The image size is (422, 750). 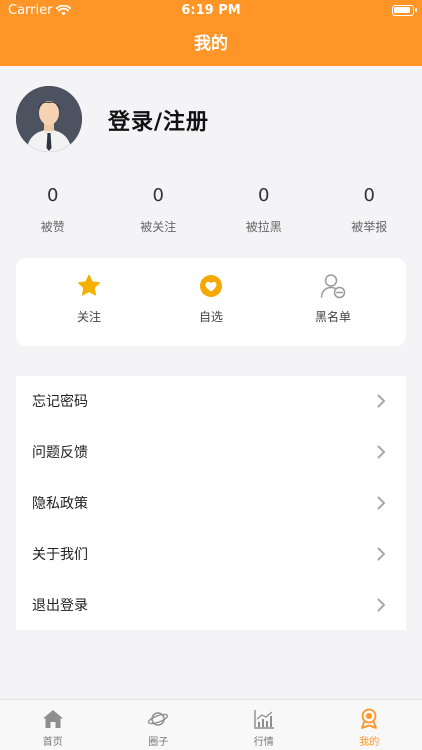 I want to click on quick-actions-card: 关注 自选 黑名单, so click(x=211, y=302).